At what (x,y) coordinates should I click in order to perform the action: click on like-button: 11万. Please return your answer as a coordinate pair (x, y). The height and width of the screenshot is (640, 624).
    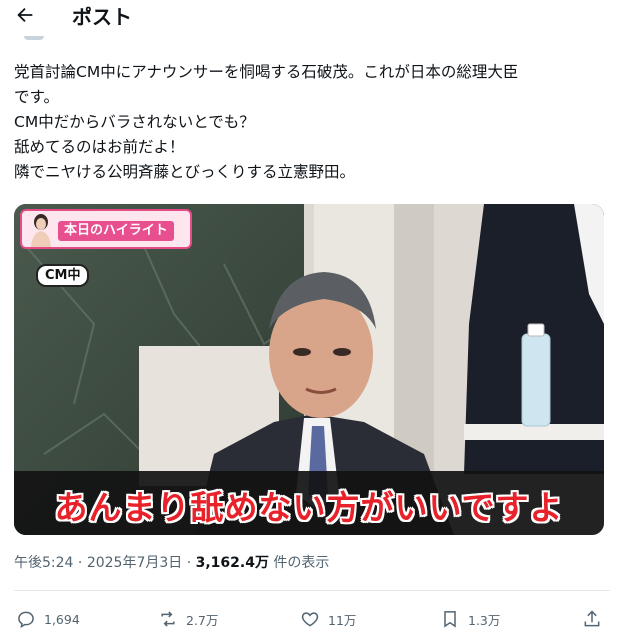
    Looking at the image, I should click on (328, 619).